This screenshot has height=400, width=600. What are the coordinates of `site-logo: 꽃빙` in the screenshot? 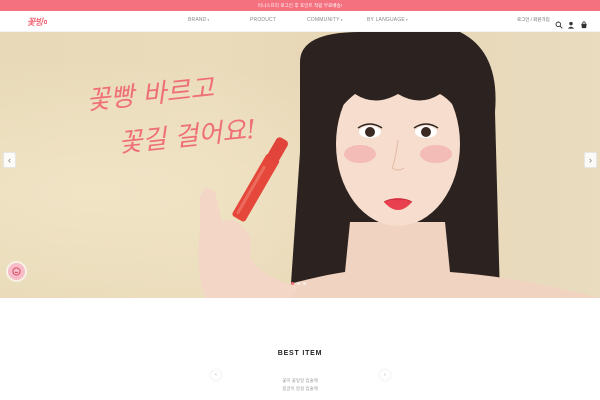 It's located at (37, 21).